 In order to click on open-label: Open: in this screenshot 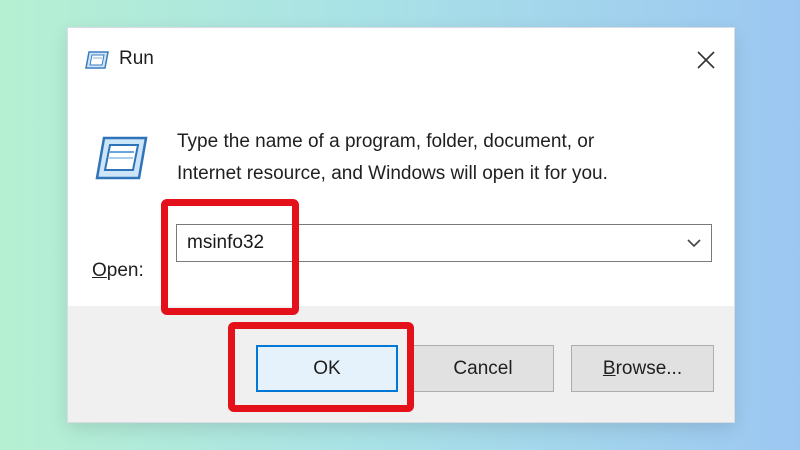, I will do `click(118, 271)`.